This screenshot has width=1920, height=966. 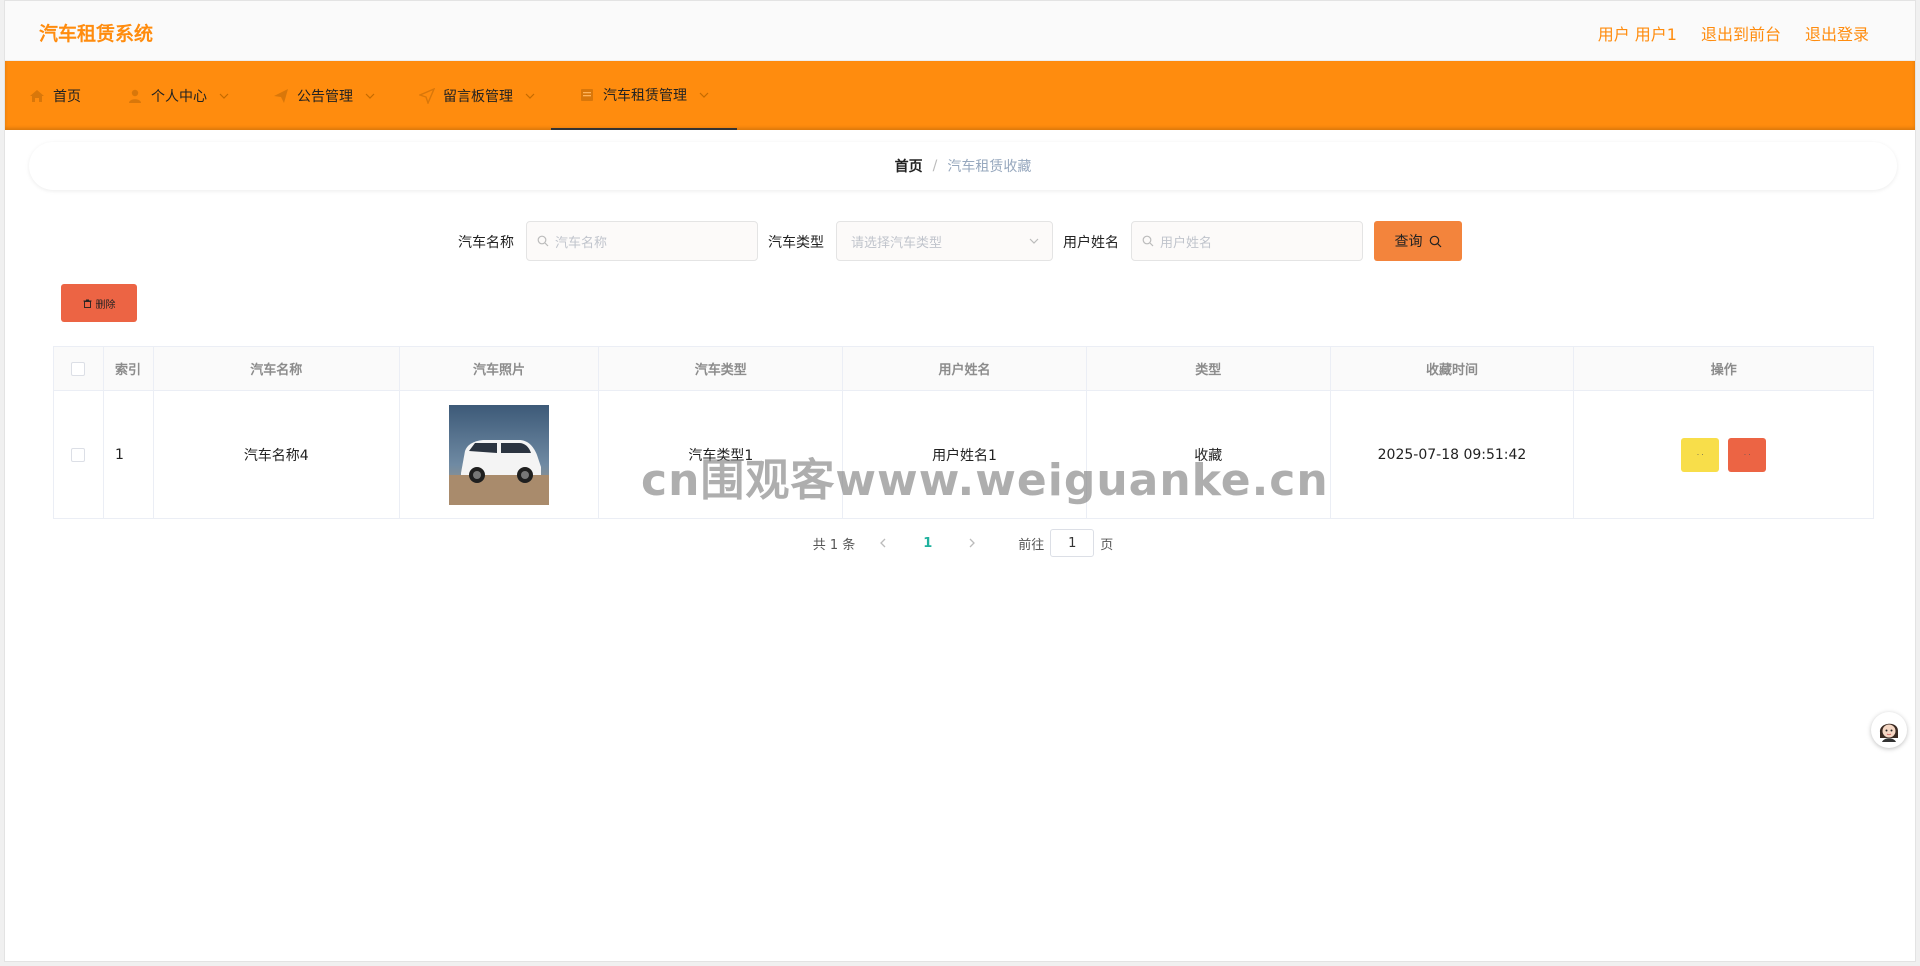 I want to click on row-checkbox, so click(x=78, y=454).